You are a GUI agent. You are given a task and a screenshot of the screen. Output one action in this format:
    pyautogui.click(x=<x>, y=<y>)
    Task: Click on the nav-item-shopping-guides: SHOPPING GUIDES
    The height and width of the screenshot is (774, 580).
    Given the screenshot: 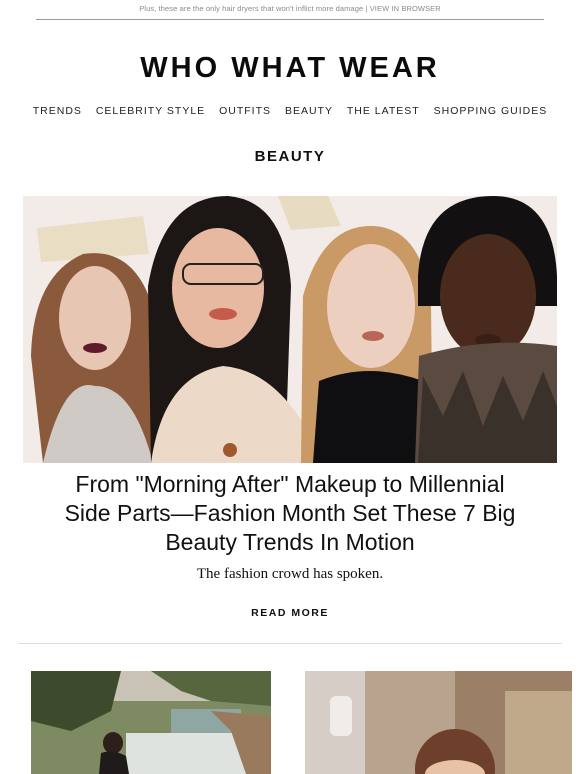 What is the action you would take?
    pyautogui.click(x=491, y=111)
    